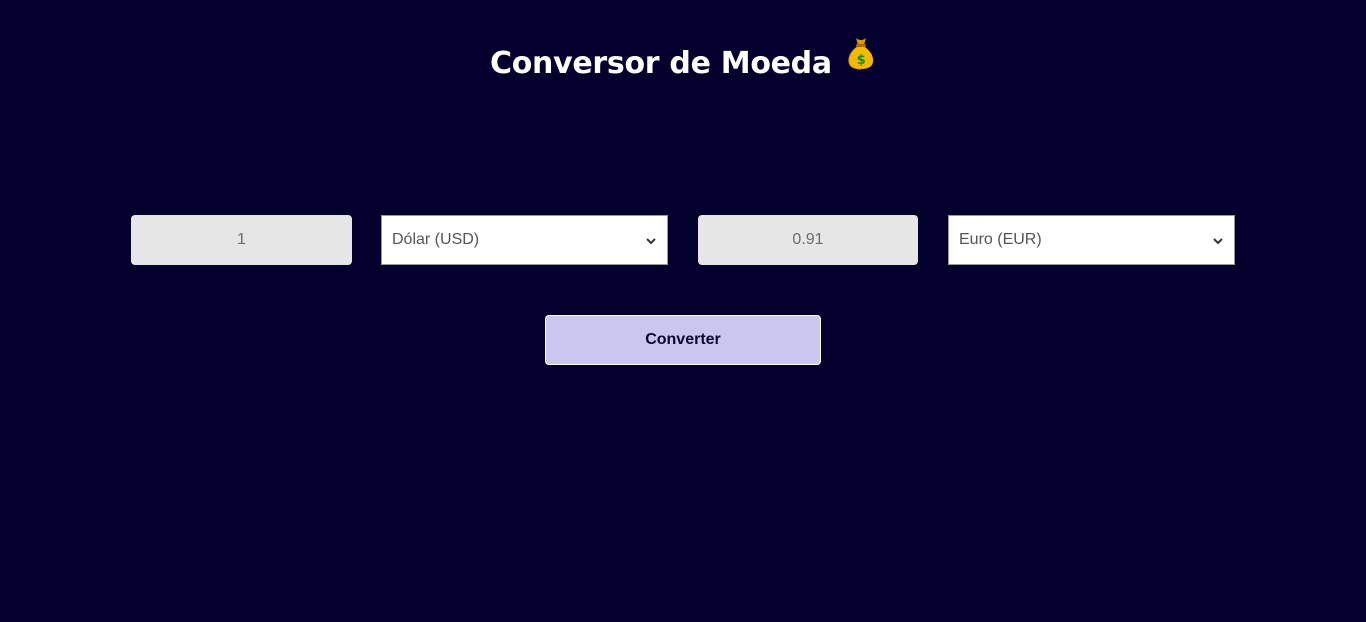 This screenshot has width=1366, height=622. Describe the element at coordinates (436, 239) in the screenshot. I see `from-currency-value: Dólar (USD)` at that location.